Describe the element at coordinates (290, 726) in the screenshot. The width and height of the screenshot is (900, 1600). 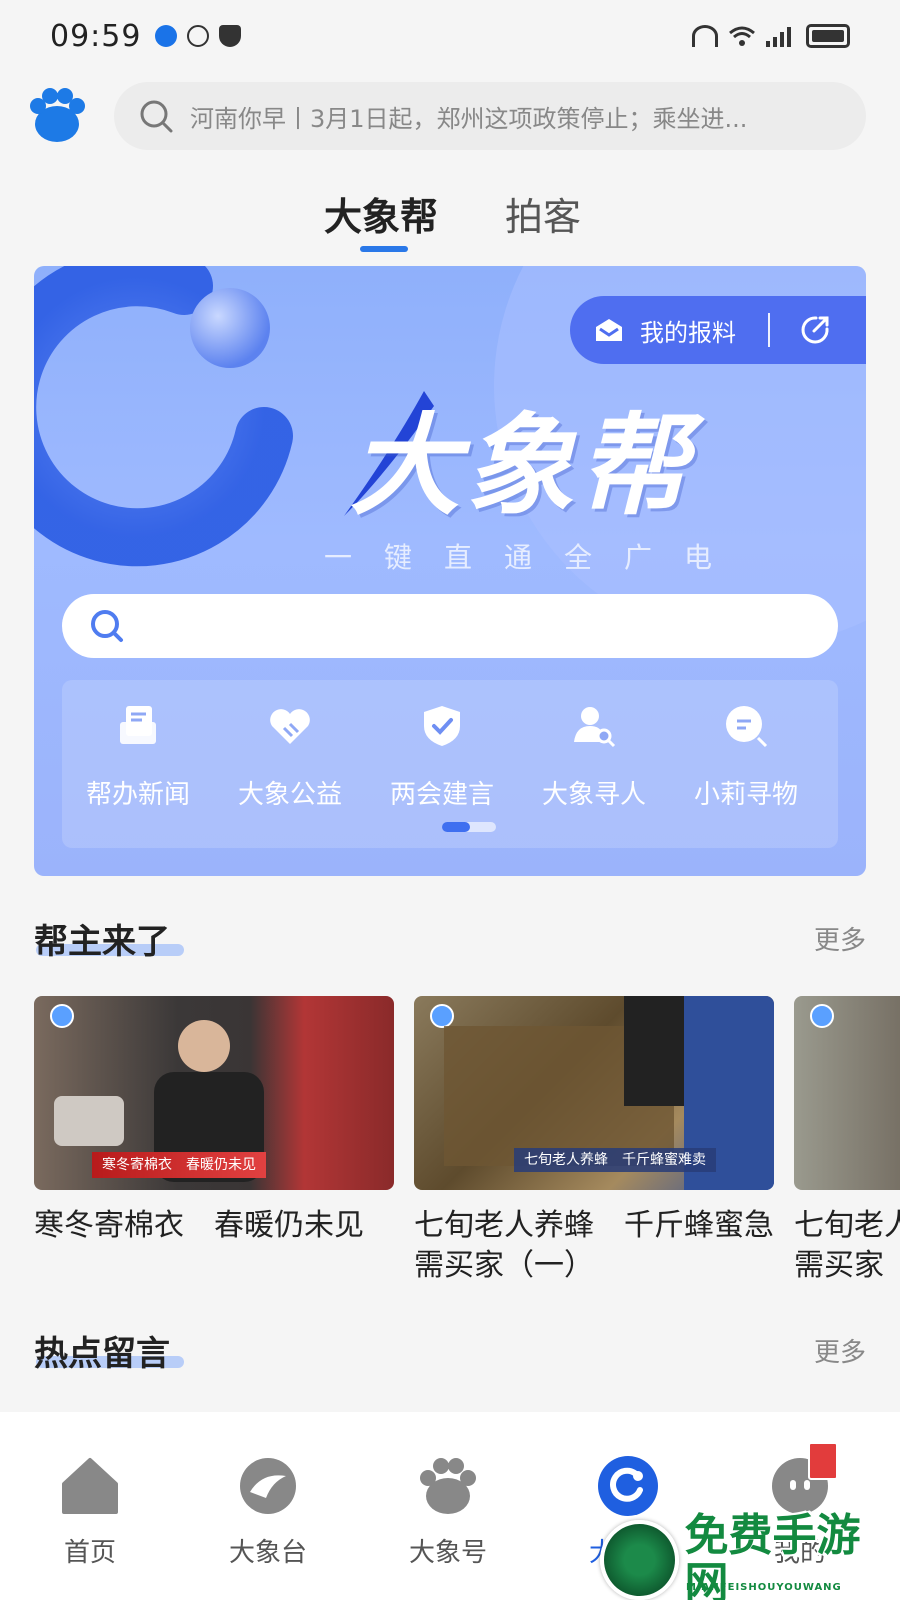
I see `heart-hand-icon` at that location.